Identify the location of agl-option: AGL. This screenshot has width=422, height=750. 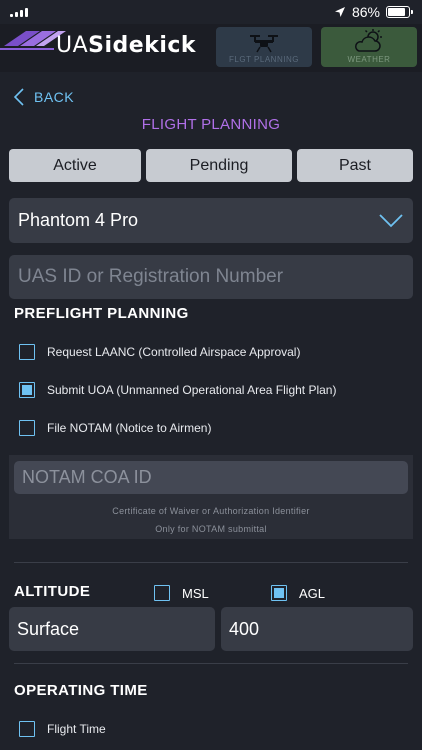
(298, 593).